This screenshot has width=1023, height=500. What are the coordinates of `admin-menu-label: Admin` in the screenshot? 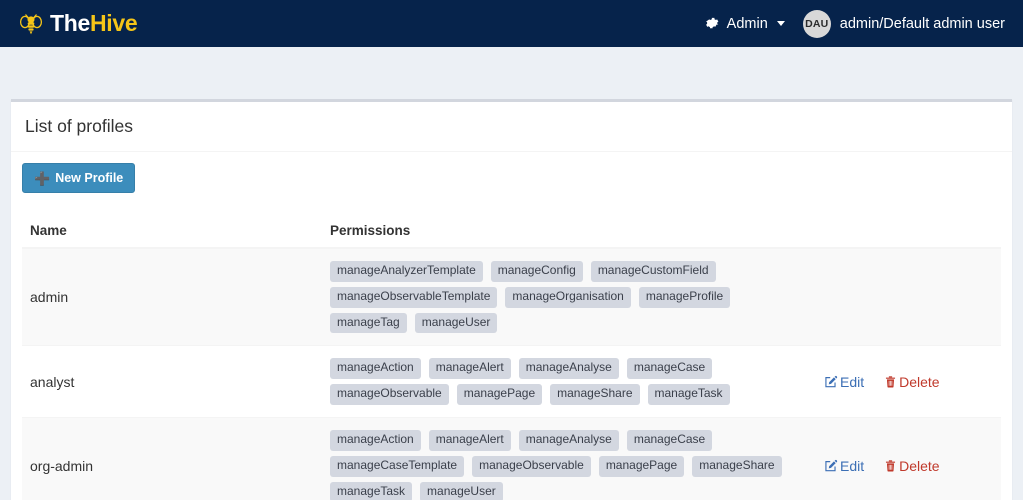 It's located at (747, 23).